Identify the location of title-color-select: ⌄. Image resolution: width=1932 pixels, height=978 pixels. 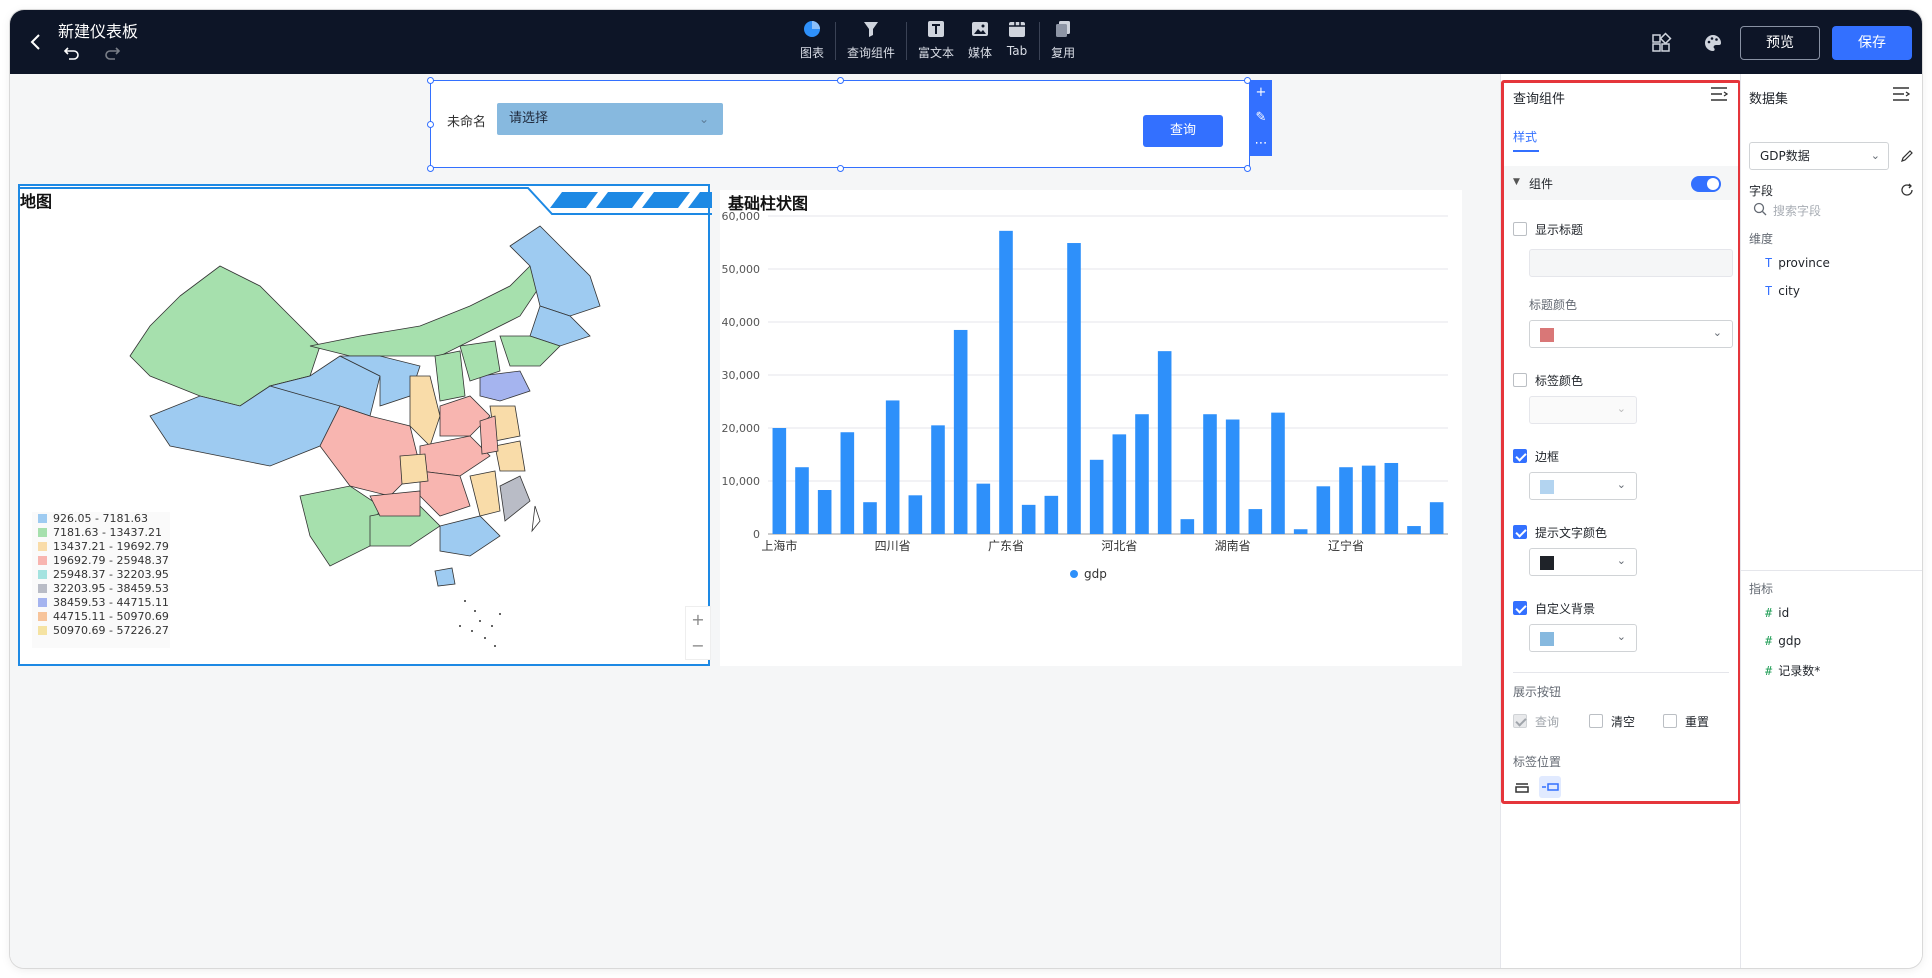
(1631, 334).